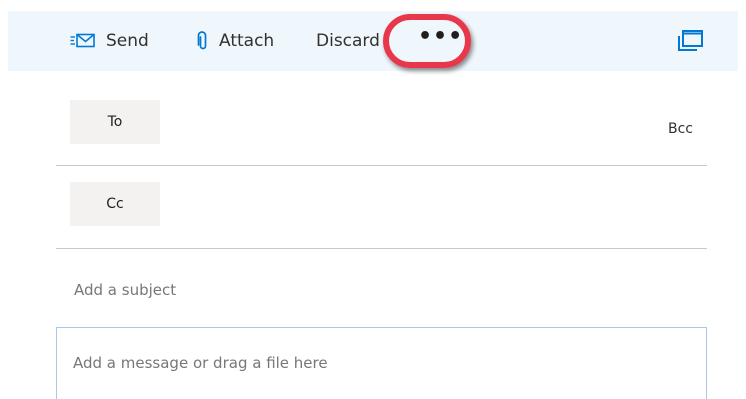 This screenshot has height=399, width=746. What do you see at coordinates (115, 204) in the screenshot?
I see `cc-button: Cc` at bounding box center [115, 204].